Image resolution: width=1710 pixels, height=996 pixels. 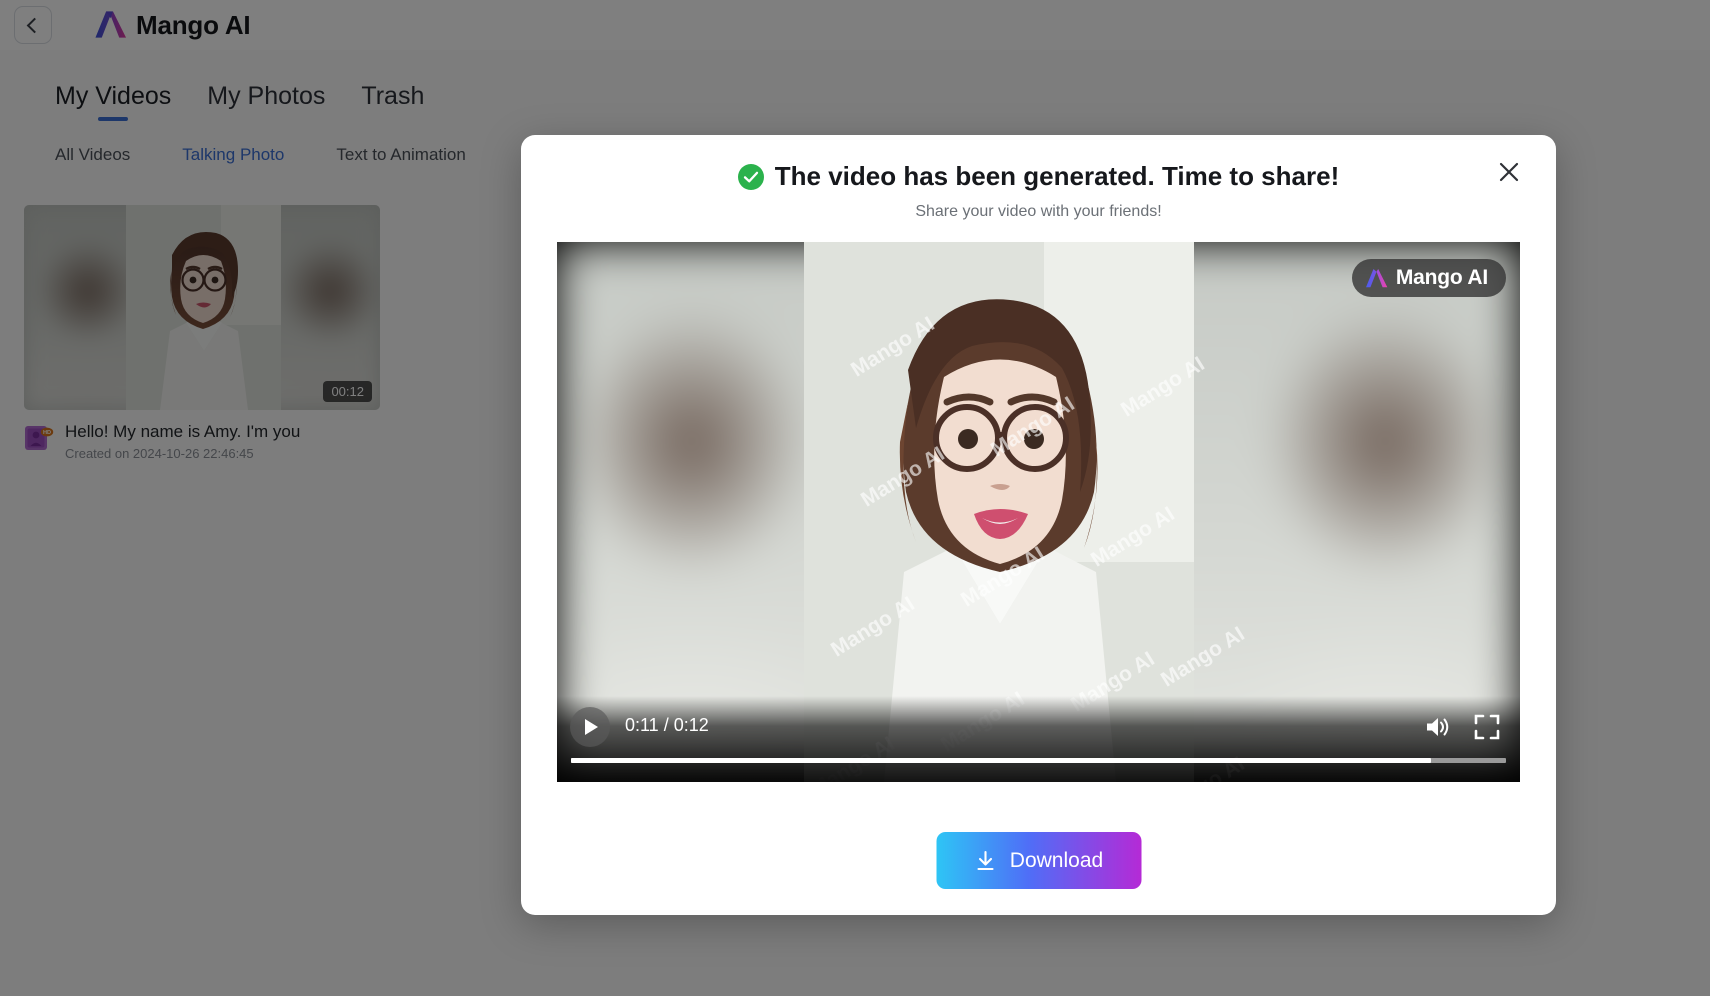 I want to click on mango-ai-logo-icon, so click(x=1376, y=277).